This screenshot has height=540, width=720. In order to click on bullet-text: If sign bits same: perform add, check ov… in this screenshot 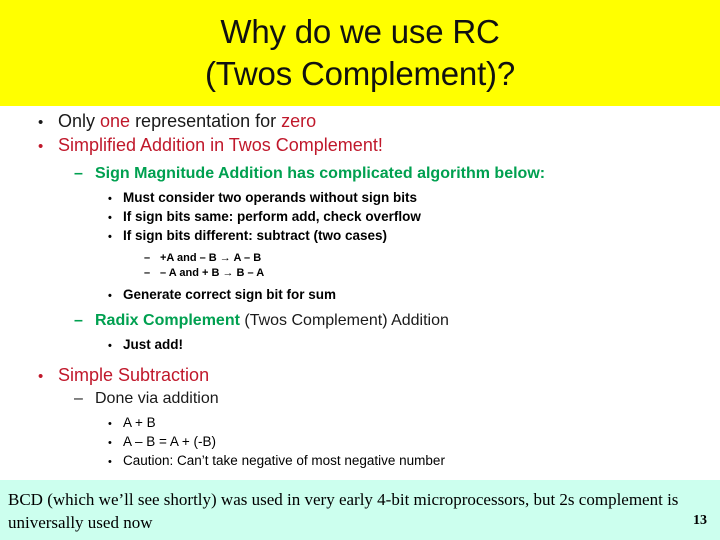, I will do `click(272, 216)`.